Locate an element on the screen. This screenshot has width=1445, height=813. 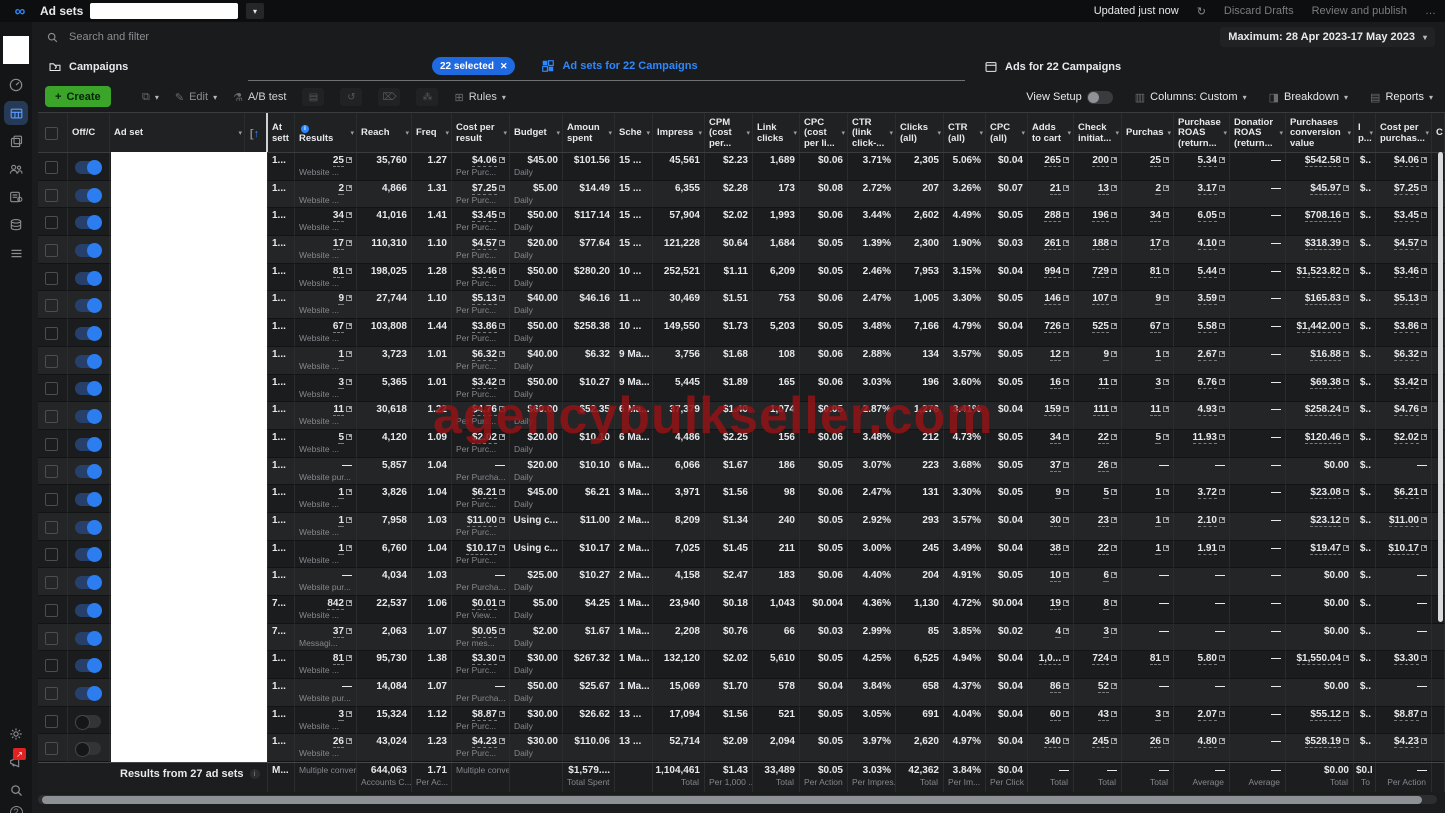
column-header: Ad set ▾ is located at coordinates (177, 132).